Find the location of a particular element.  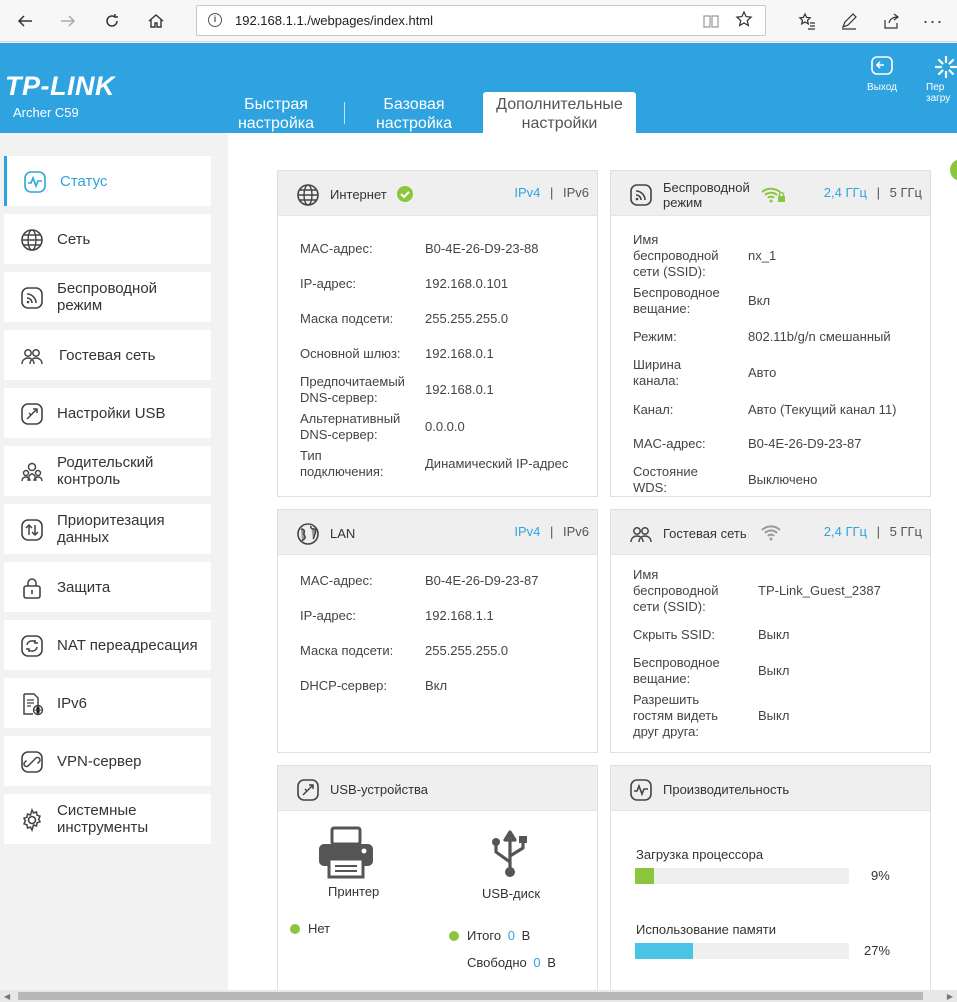

favorite-star-icon is located at coordinates (744, 19).